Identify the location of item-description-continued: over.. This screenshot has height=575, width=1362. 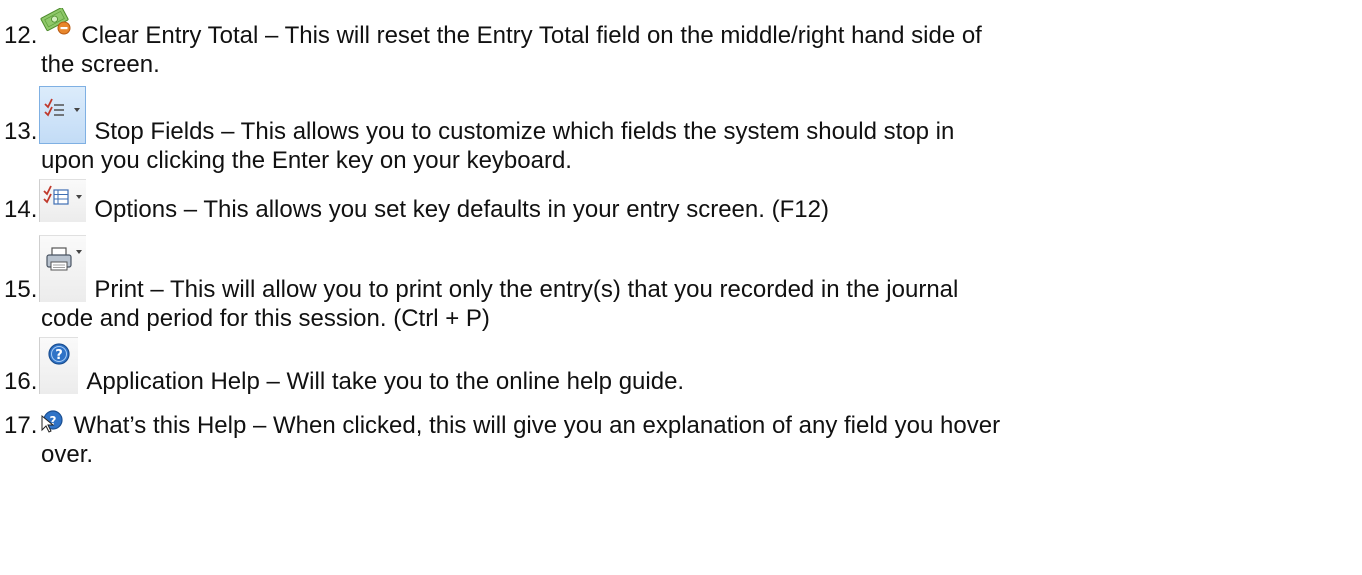
(67, 454).